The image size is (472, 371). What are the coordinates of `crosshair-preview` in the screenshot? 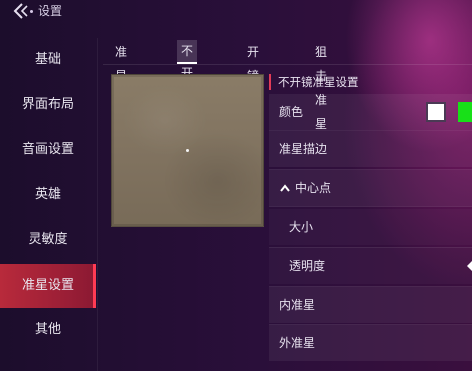 It's located at (187, 150).